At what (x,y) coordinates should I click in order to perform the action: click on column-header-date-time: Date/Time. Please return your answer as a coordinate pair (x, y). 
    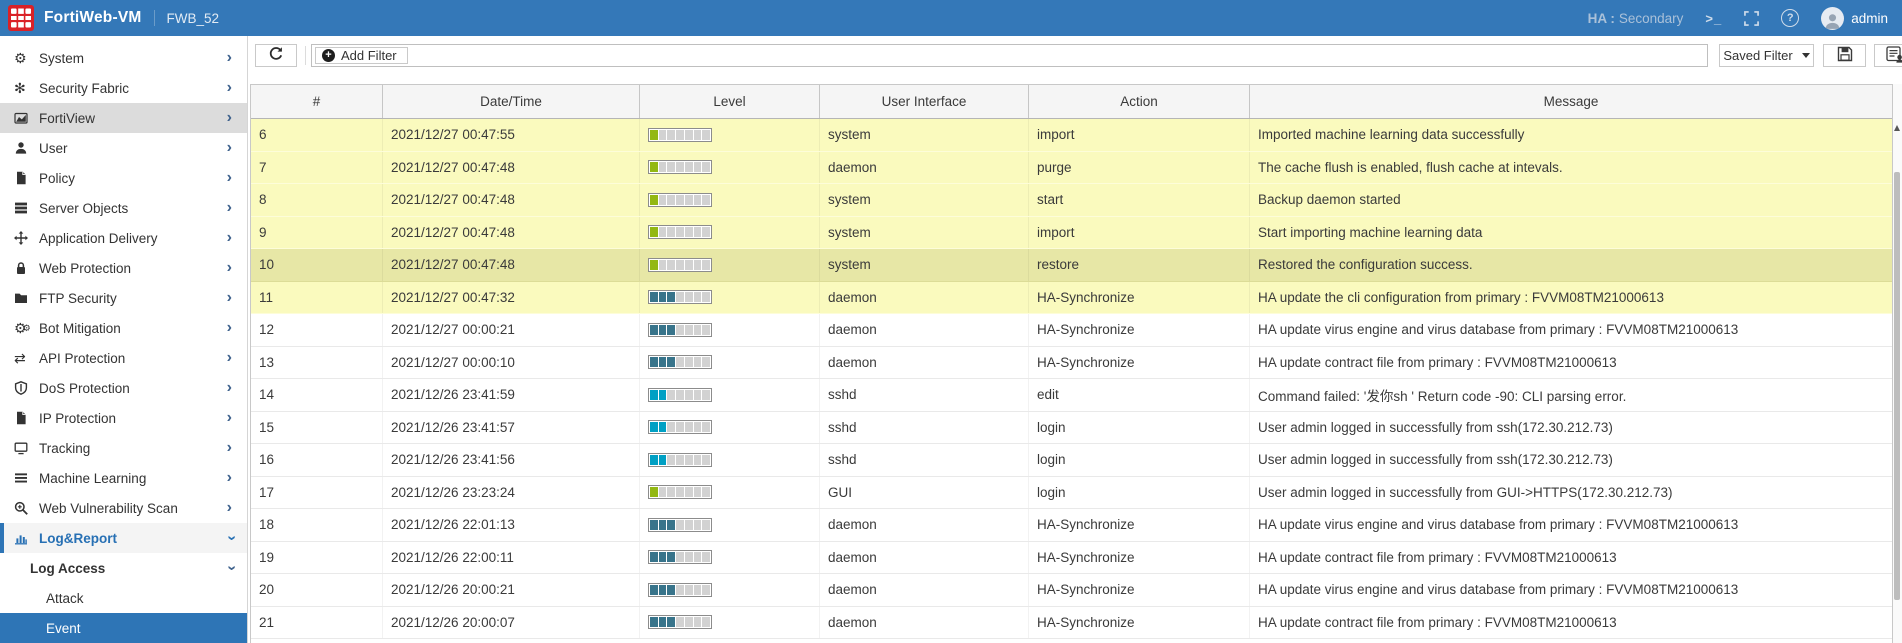
    Looking at the image, I should click on (511, 101).